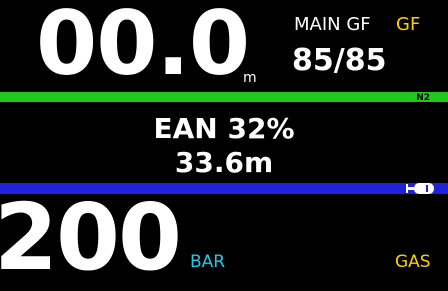 This screenshot has width=448, height=291. What do you see at coordinates (420, 188) in the screenshot?
I see `tank-icon` at bounding box center [420, 188].